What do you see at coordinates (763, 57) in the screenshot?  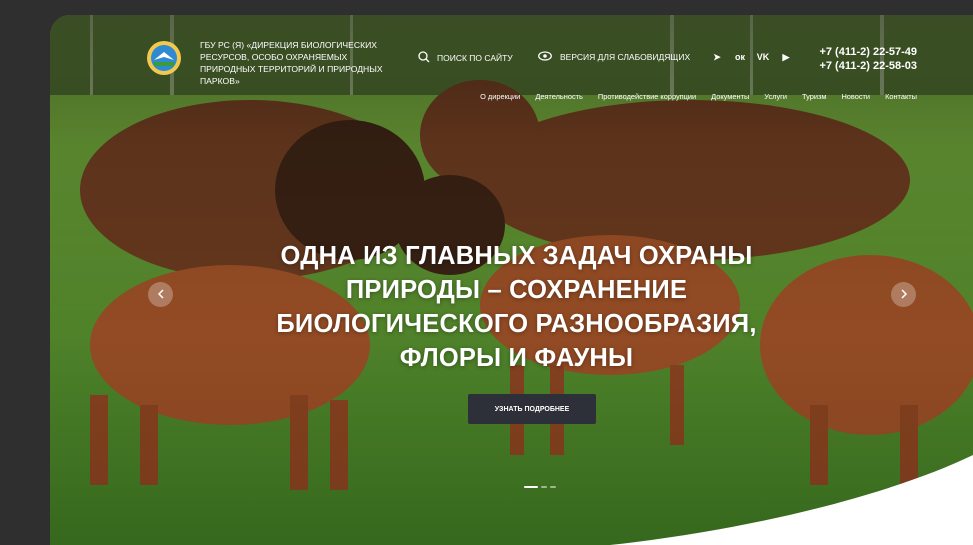 I see `vk-icon: VK` at bounding box center [763, 57].